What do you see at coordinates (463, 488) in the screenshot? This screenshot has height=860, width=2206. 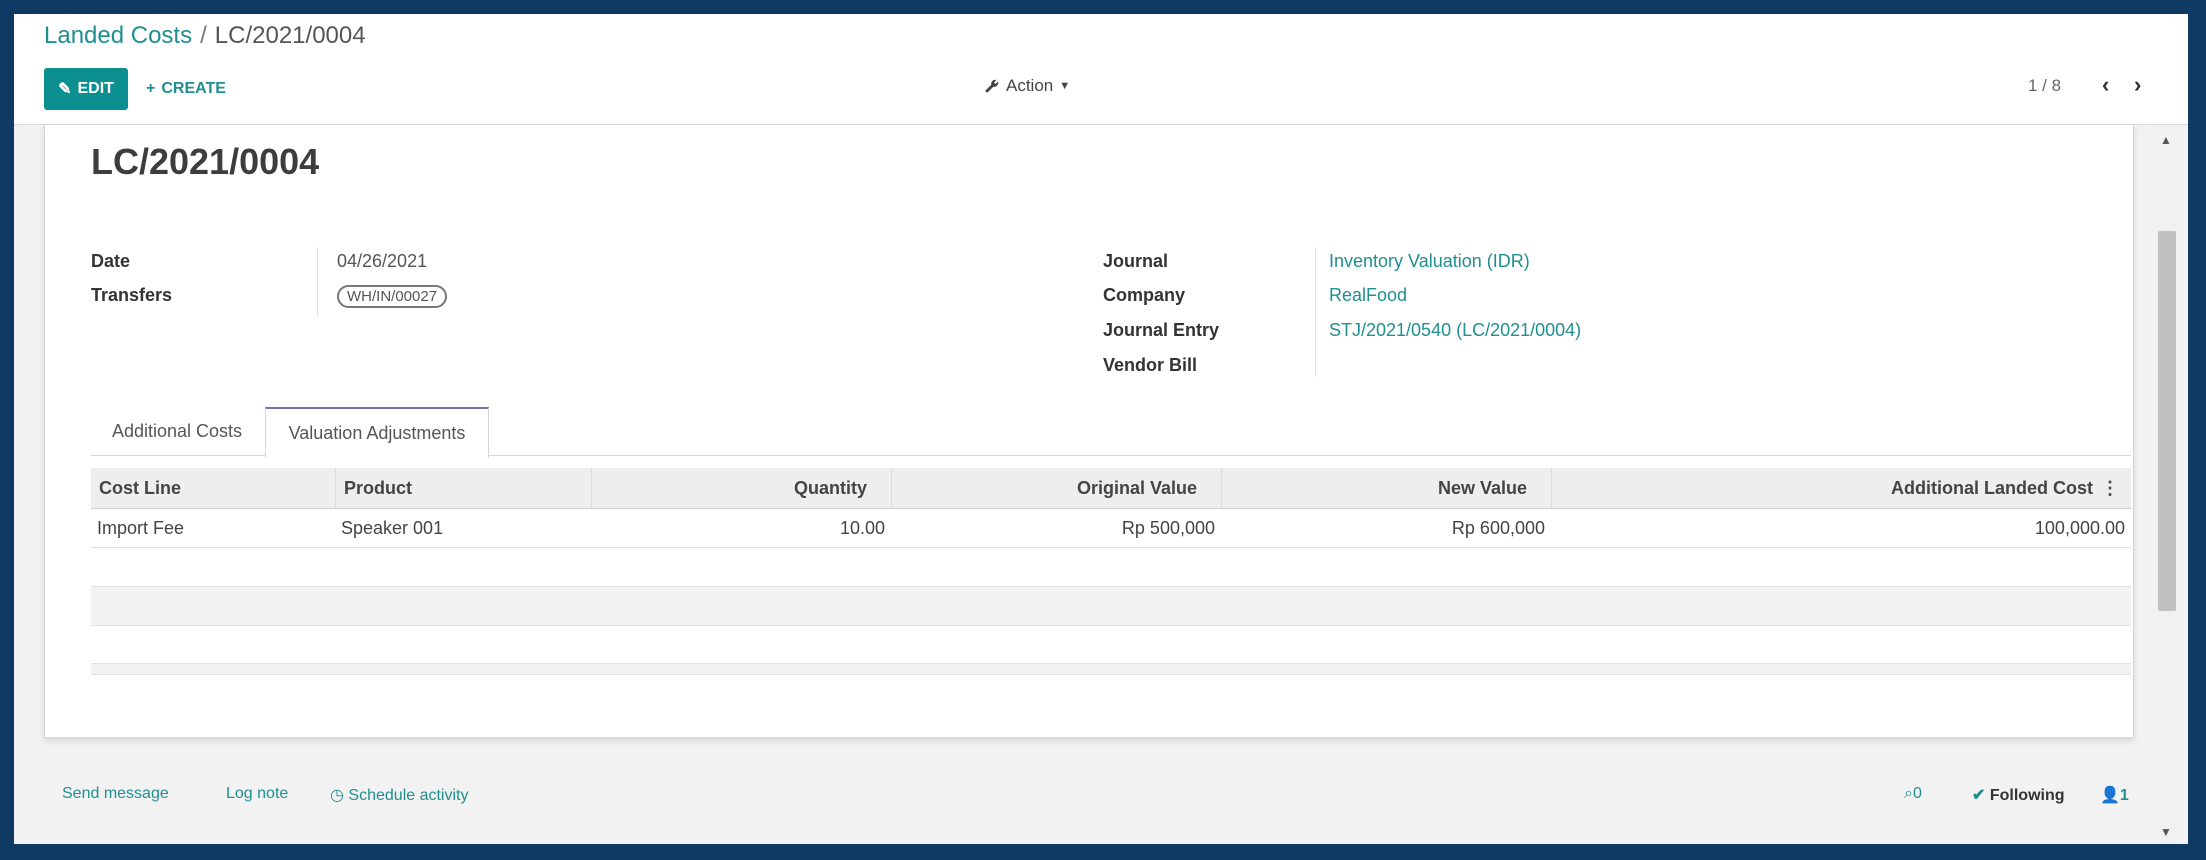 I see `column-header-product: Product` at bounding box center [463, 488].